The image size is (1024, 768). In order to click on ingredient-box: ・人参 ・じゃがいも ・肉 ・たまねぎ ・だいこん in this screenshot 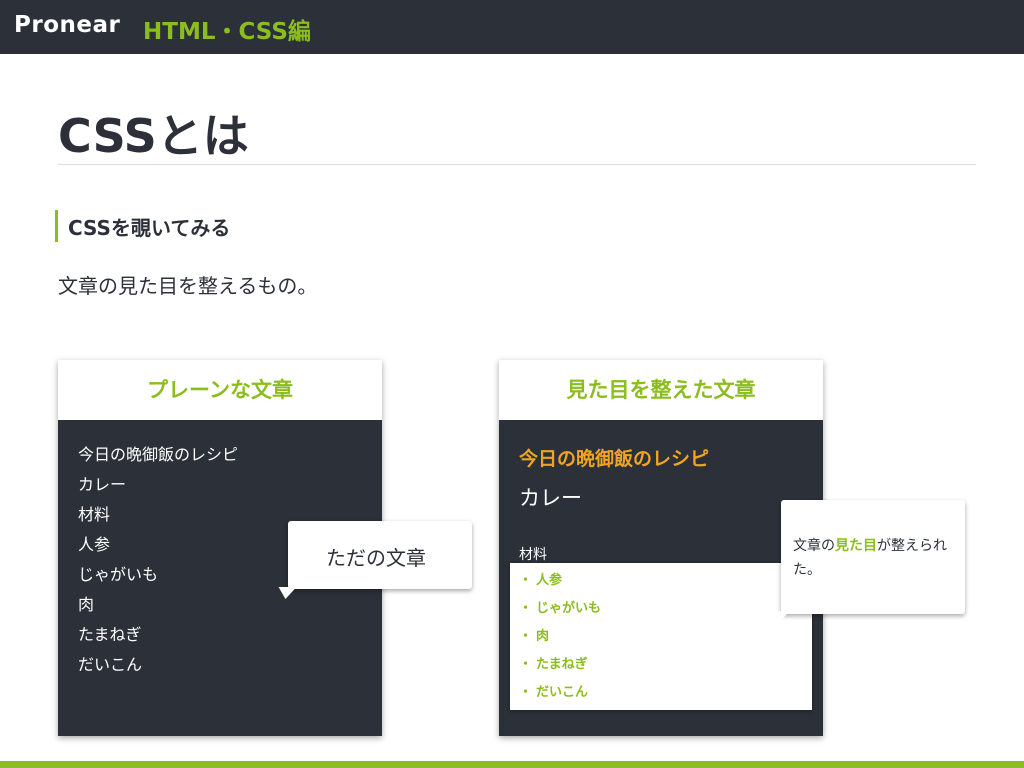, I will do `click(661, 636)`.